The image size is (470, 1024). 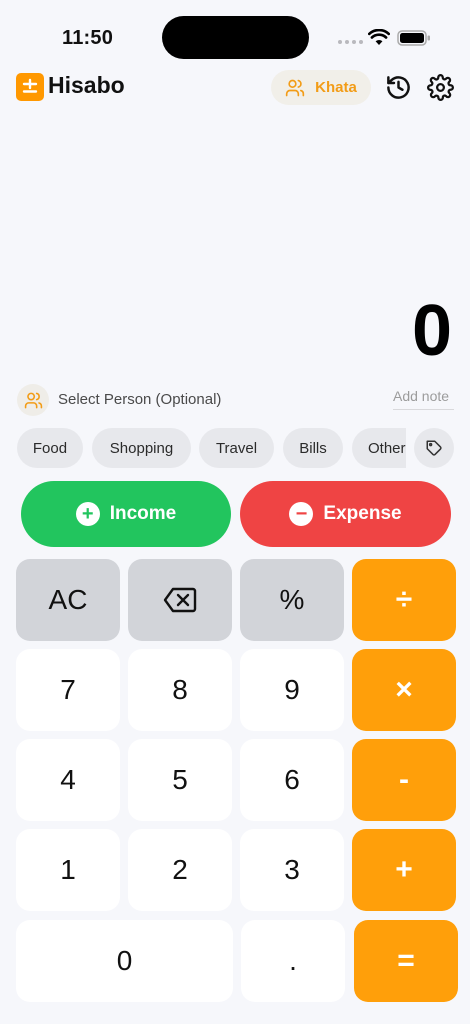 What do you see at coordinates (313, 448) in the screenshot?
I see `category-chip-bills: Bills` at bounding box center [313, 448].